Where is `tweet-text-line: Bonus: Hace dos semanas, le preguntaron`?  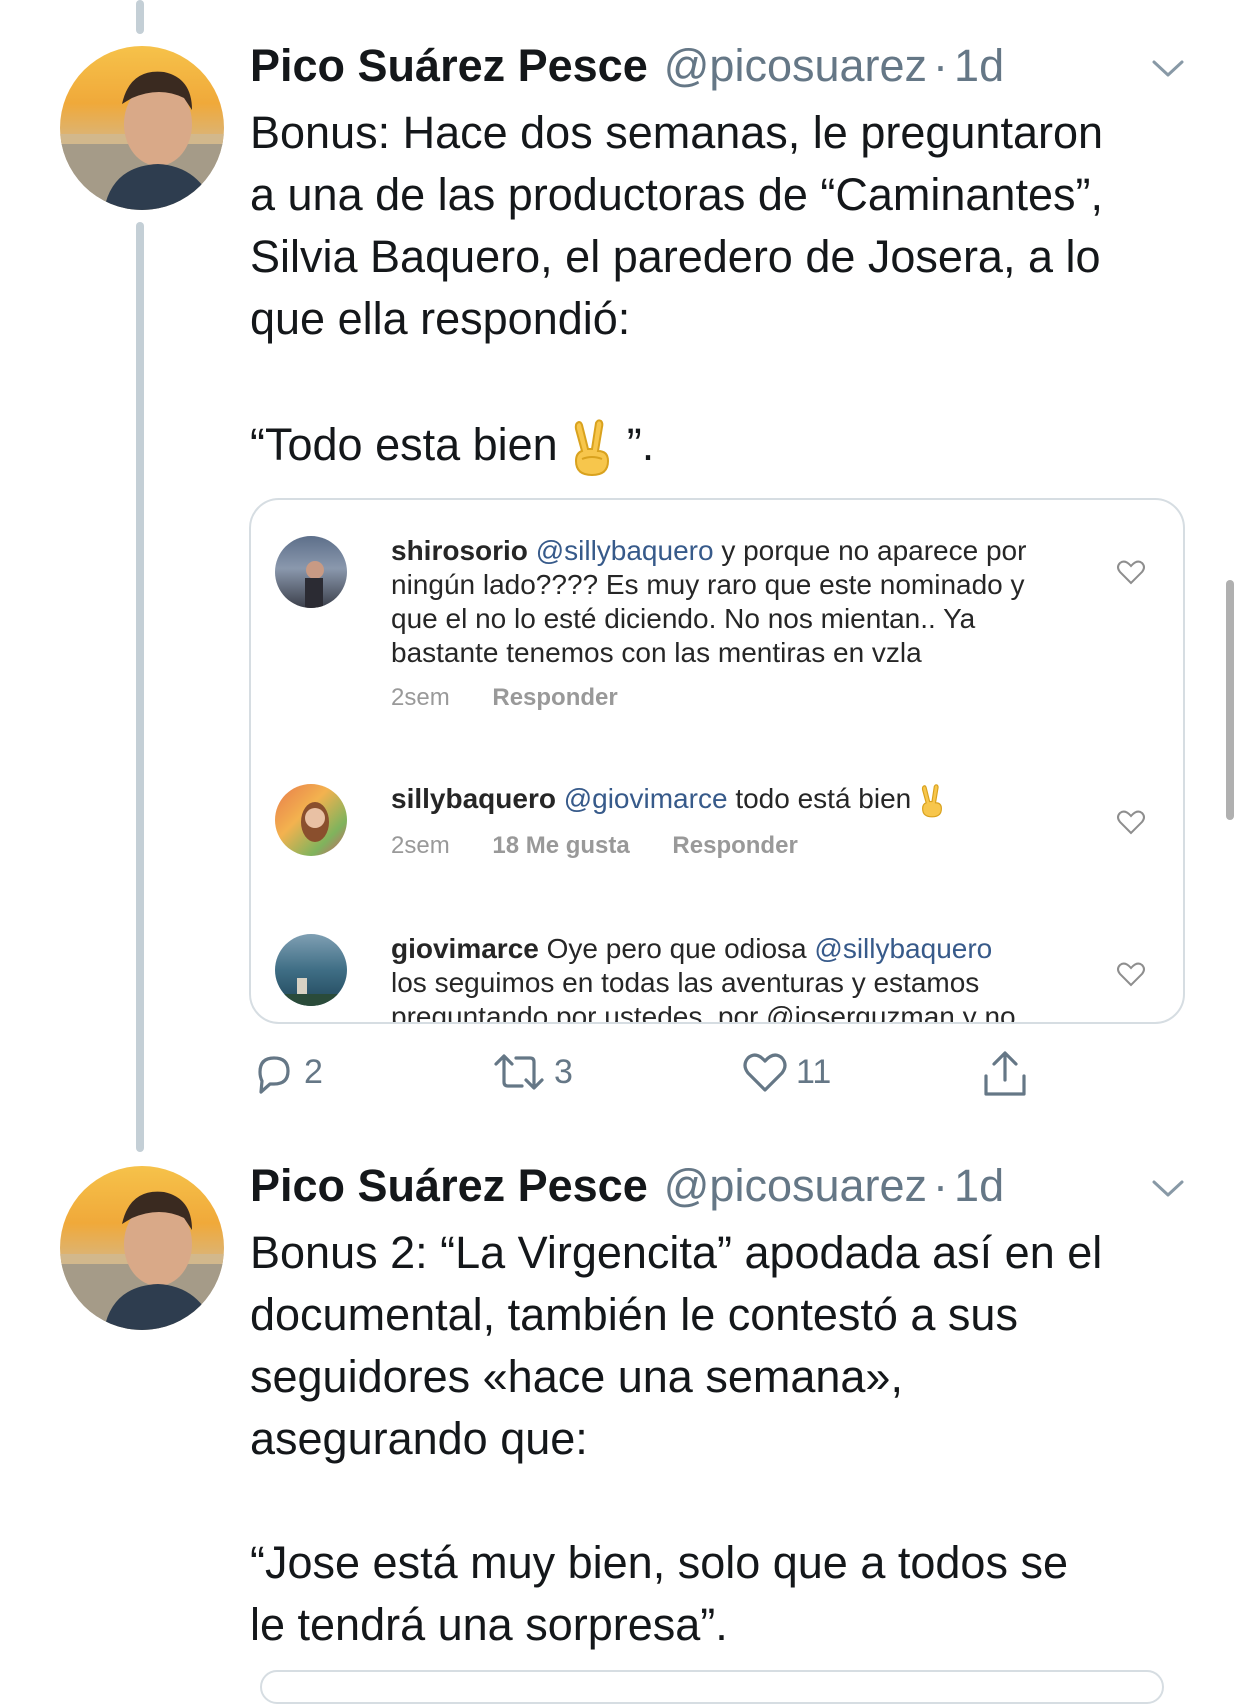
tweet-text-line: Bonus: Hace dos semanas, le preguntaron is located at coordinates (677, 132).